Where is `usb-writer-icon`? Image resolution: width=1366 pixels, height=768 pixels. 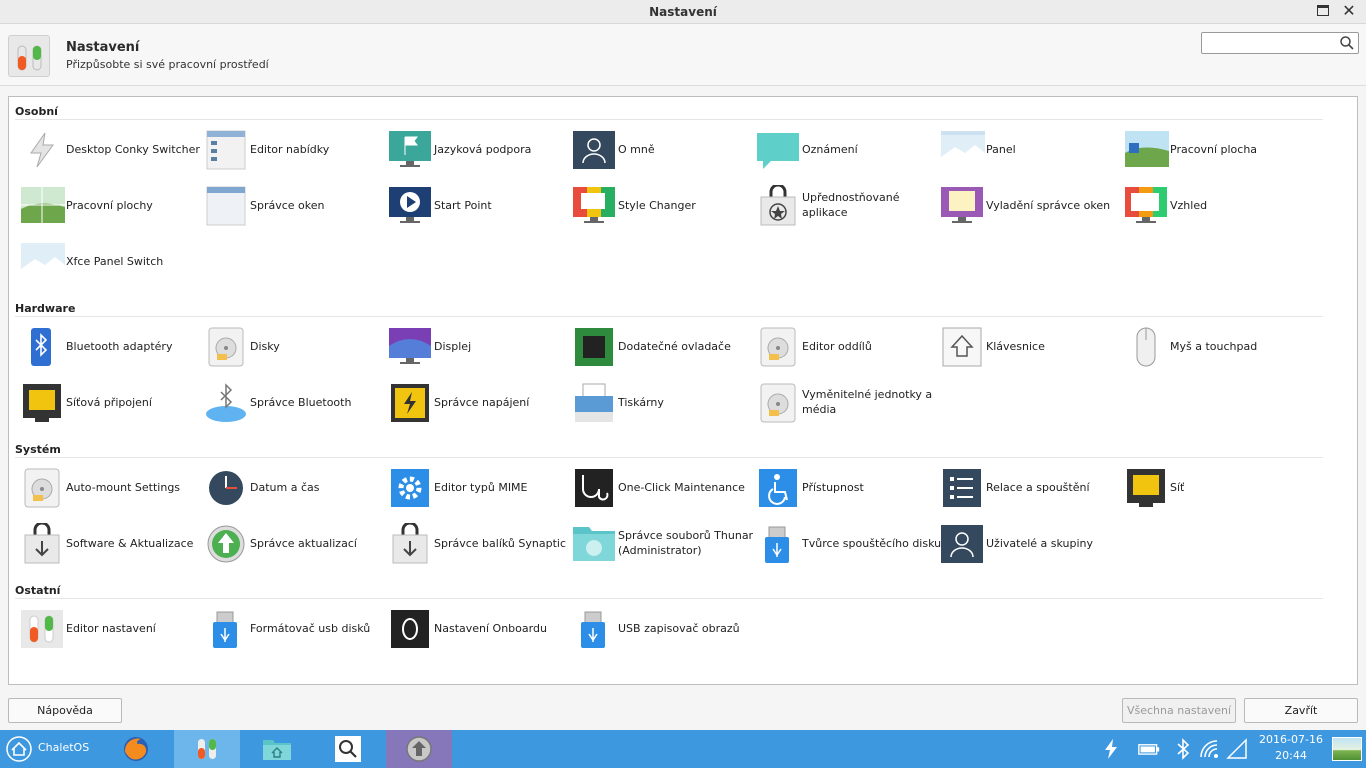 usb-writer-icon is located at coordinates (594, 629).